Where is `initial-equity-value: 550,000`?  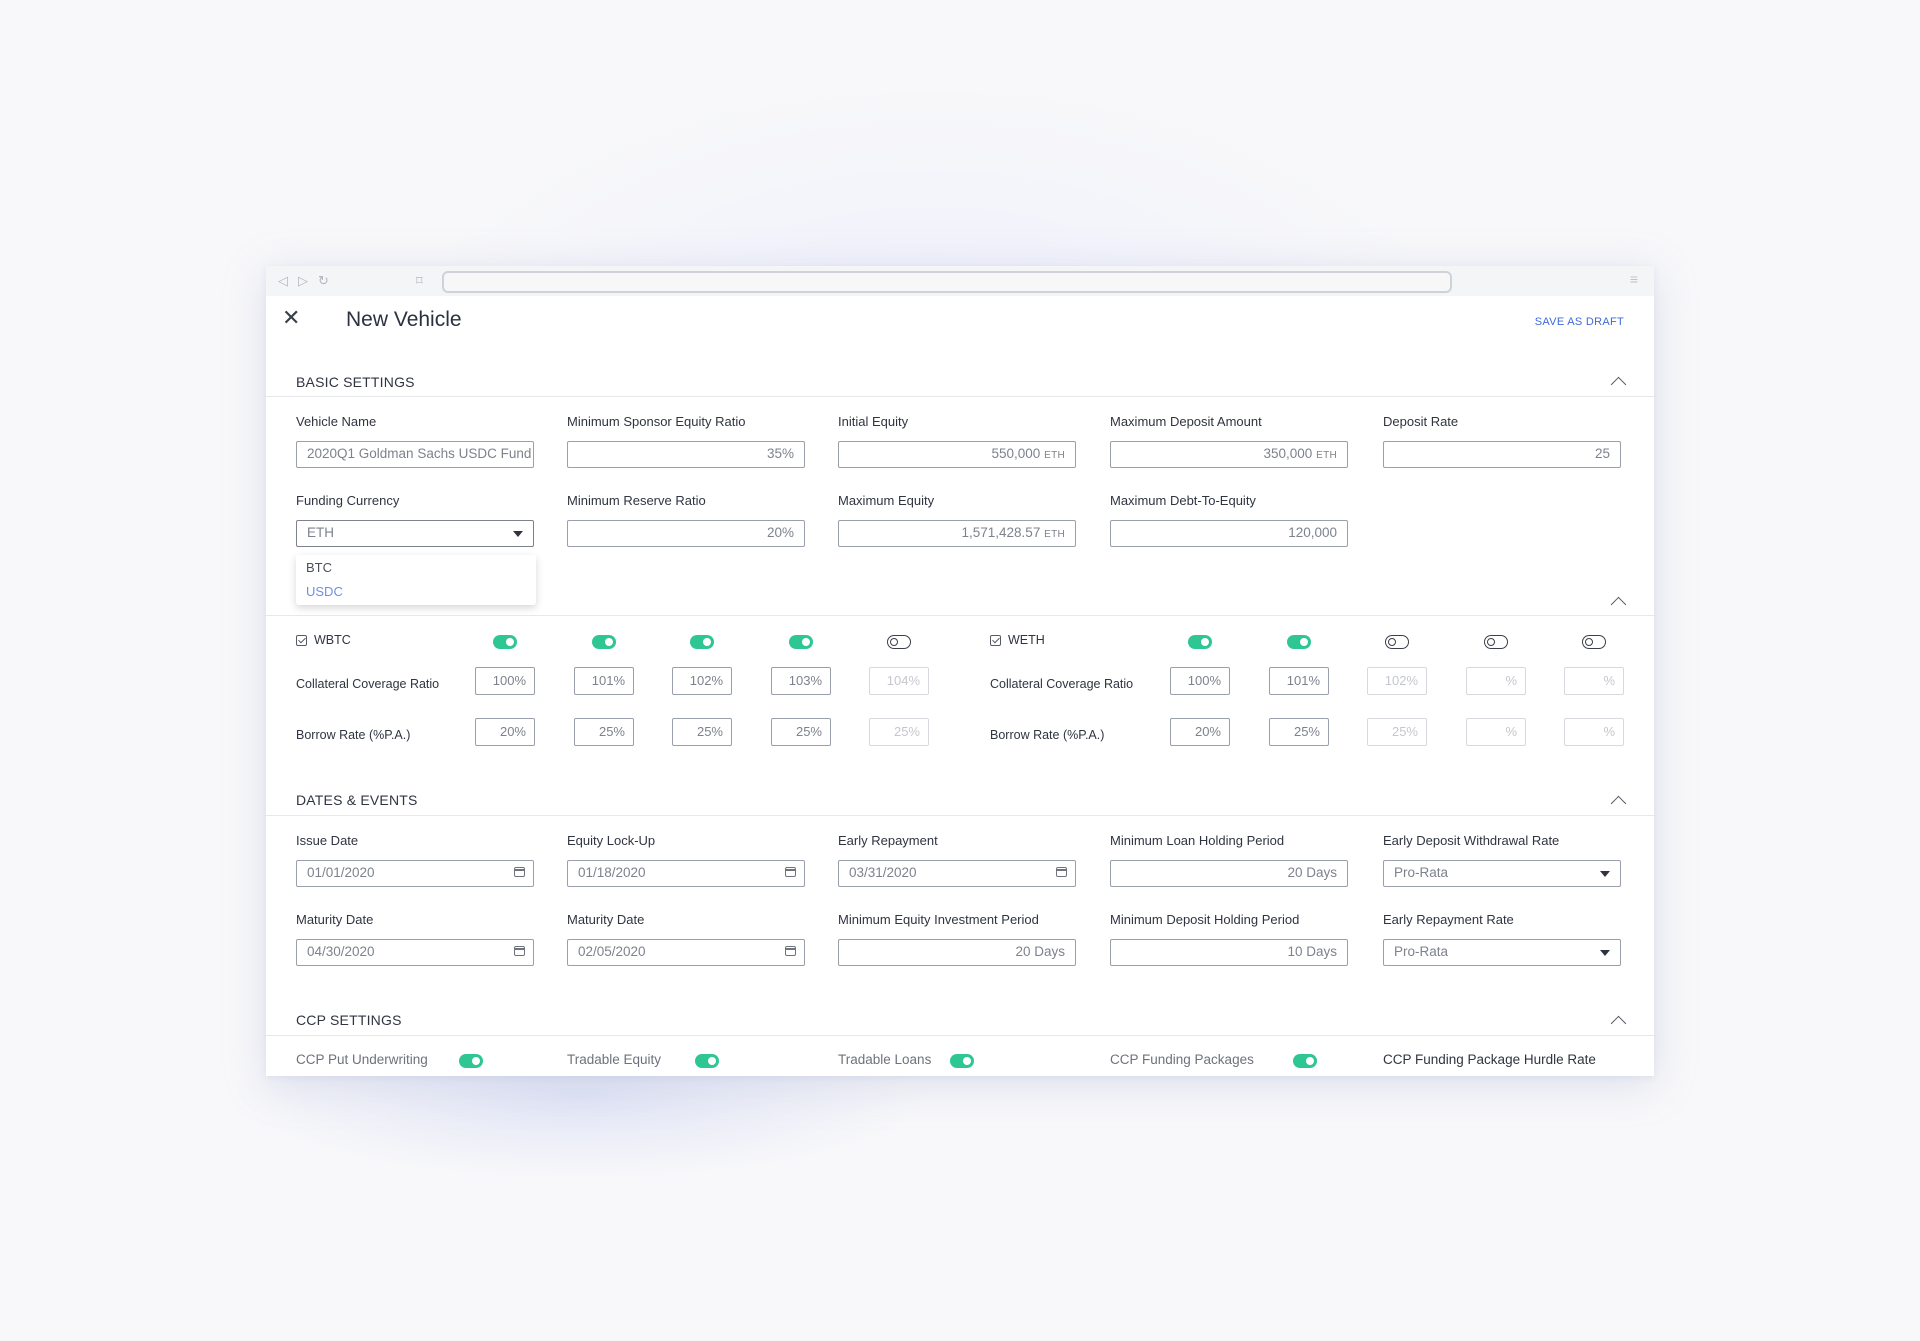 initial-equity-value: 550,000 is located at coordinates (1016, 453).